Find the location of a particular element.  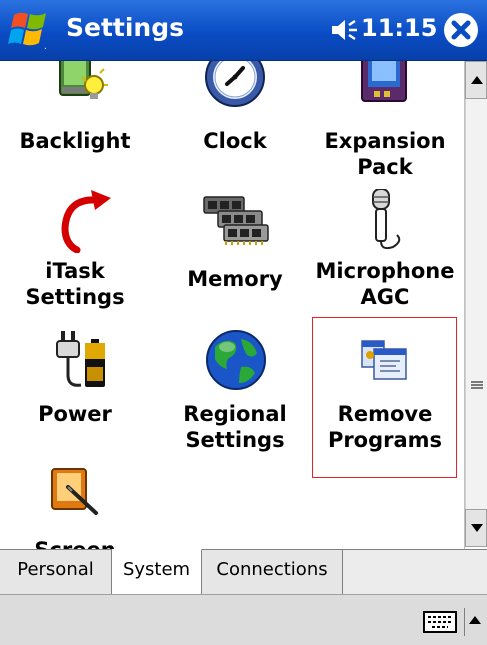

chevron-up-icon is located at coordinates (475, 620).